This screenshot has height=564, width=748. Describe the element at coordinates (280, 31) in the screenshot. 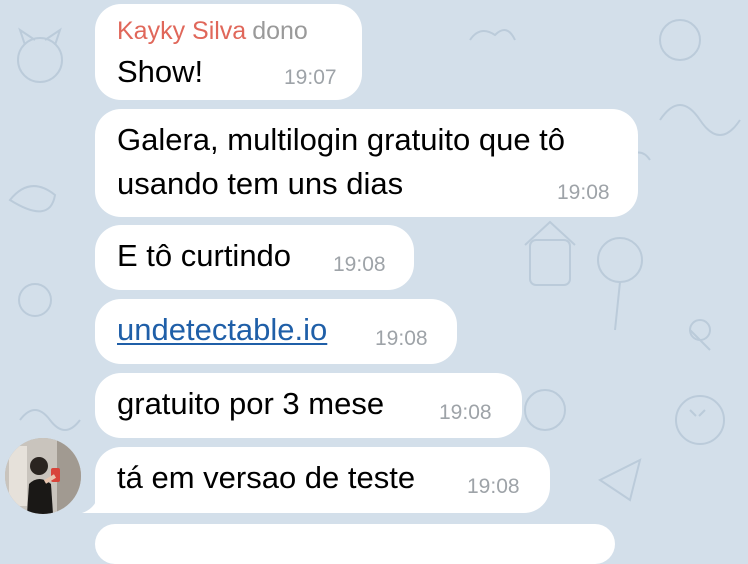

I see `sender-role-badge: dono` at that location.